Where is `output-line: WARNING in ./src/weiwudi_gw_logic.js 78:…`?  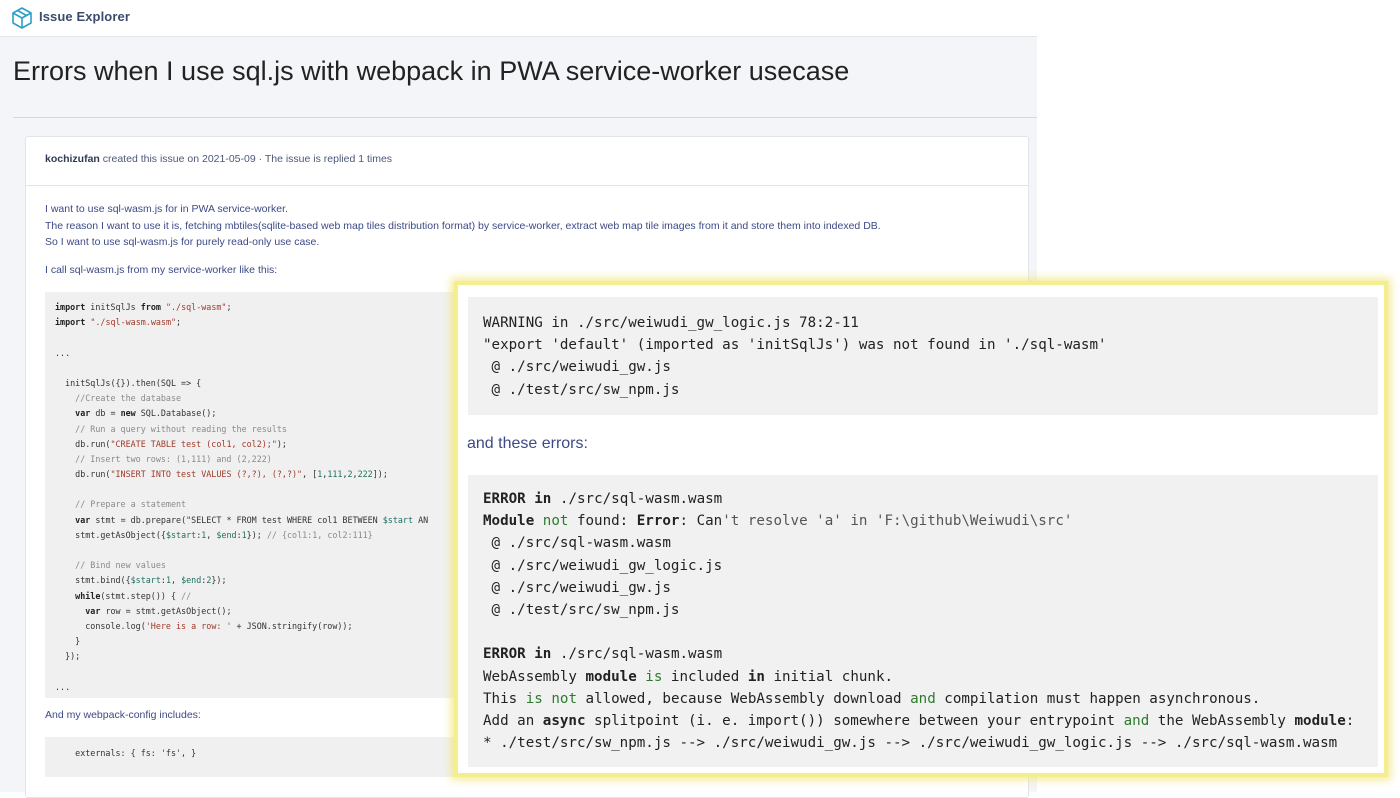 output-line: WARNING in ./src/weiwudi_gw_logic.js 78:… is located at coordinates (671, 323).